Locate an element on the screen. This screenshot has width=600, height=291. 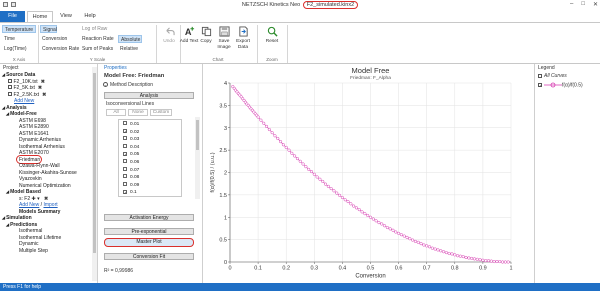
project-header: Project is located at coordinates (11, 68).